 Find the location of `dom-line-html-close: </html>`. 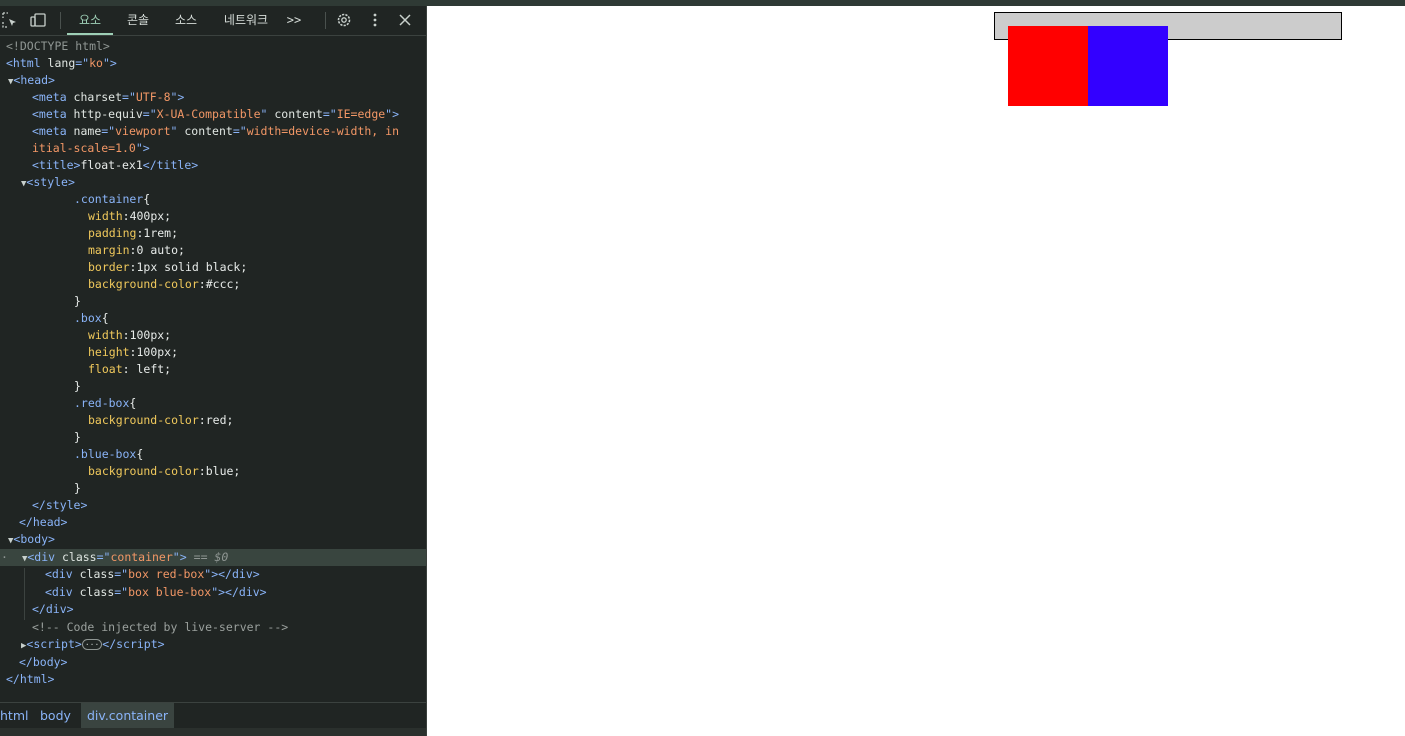

dom-line-html-close: </html> is located at coordinates (213, 679).